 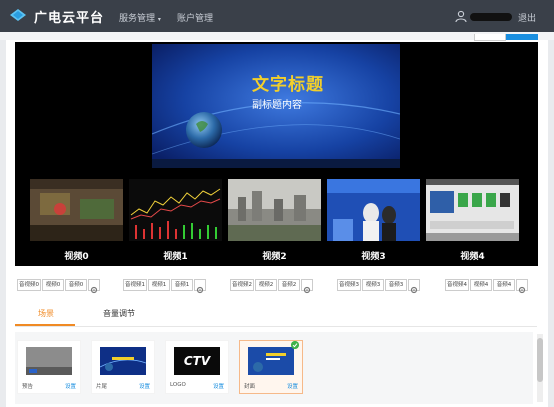 What do you see at coordinates (178, 385) in the screenshot?
I see `scene-name: LOGO` at bounding box center [178, 385].